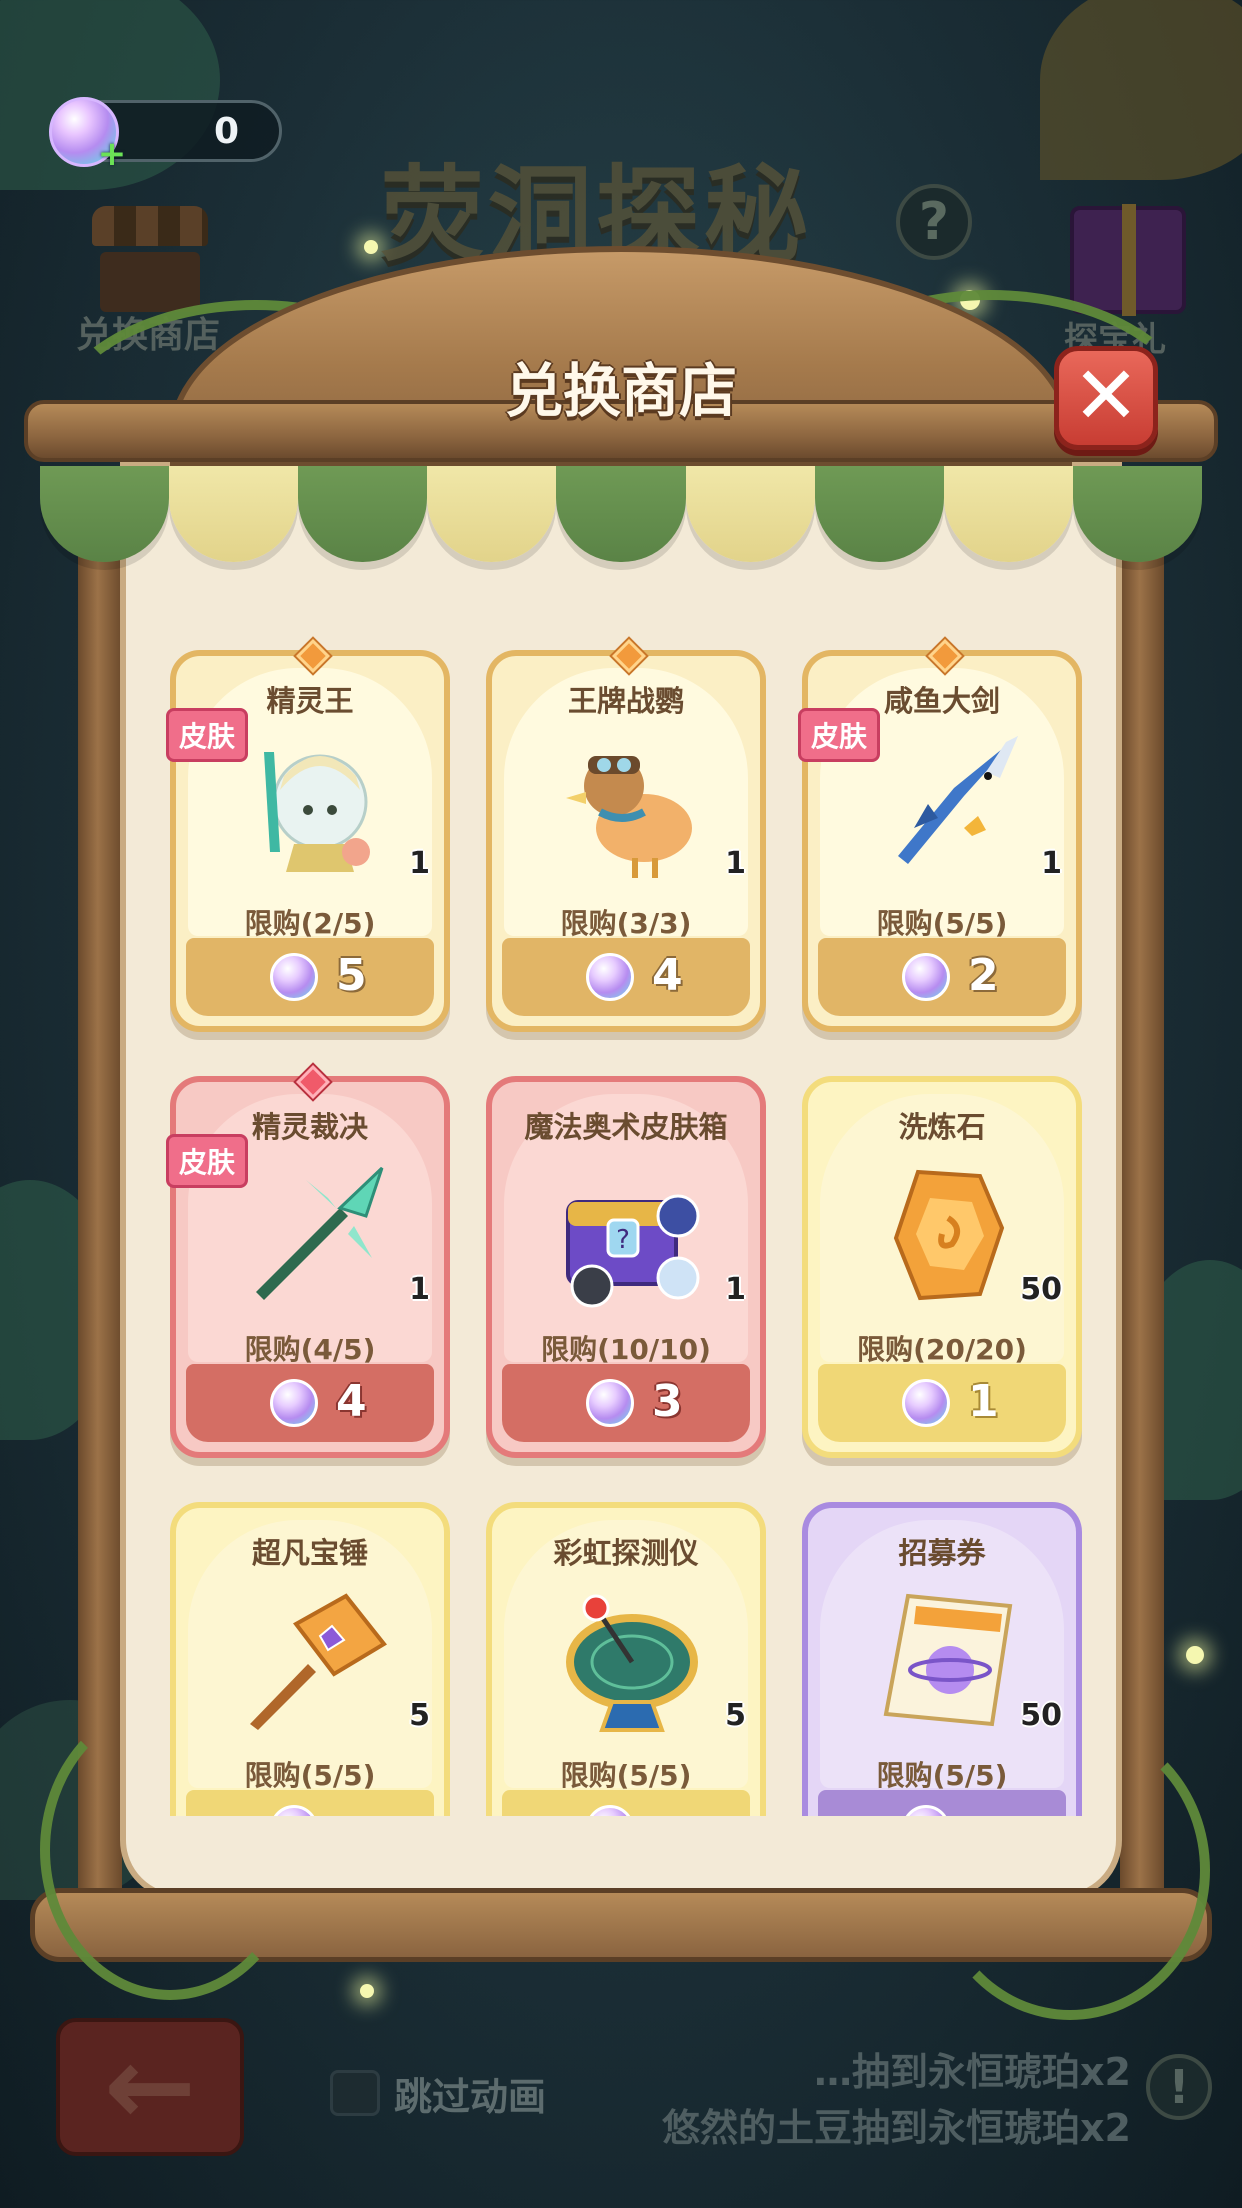 Image resolution: width=1242 pixels, height=2208 pixels. I want to click on skin-chest-icon: ?, so click(633, 1251).